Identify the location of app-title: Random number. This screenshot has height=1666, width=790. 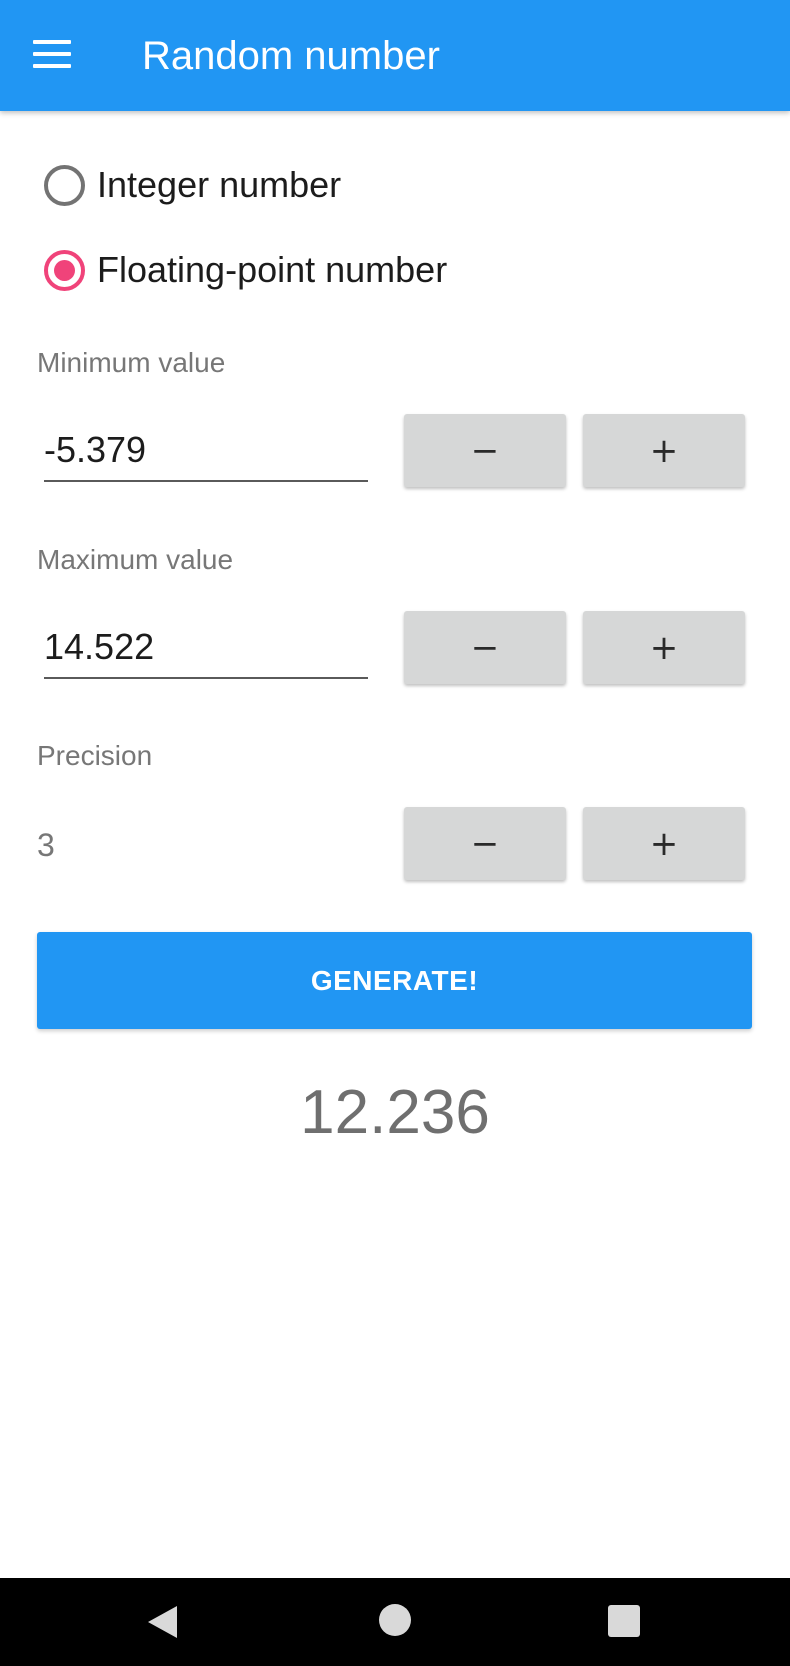
(291, 56).